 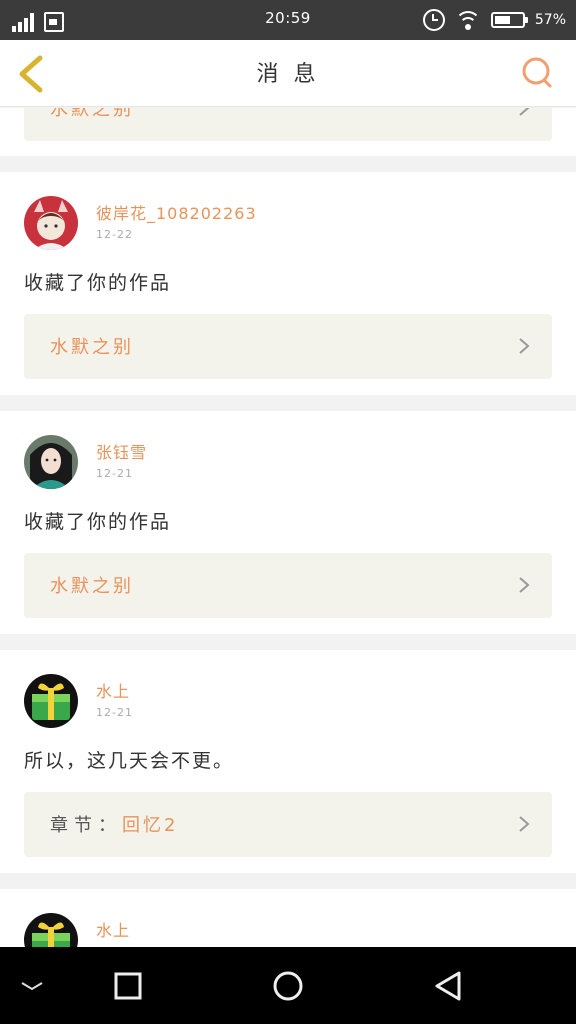 What do you see at coordinates (176, 212) in the screenshot?
I see `username: 彼岸花_108202263` at bounding box center [176, 212].